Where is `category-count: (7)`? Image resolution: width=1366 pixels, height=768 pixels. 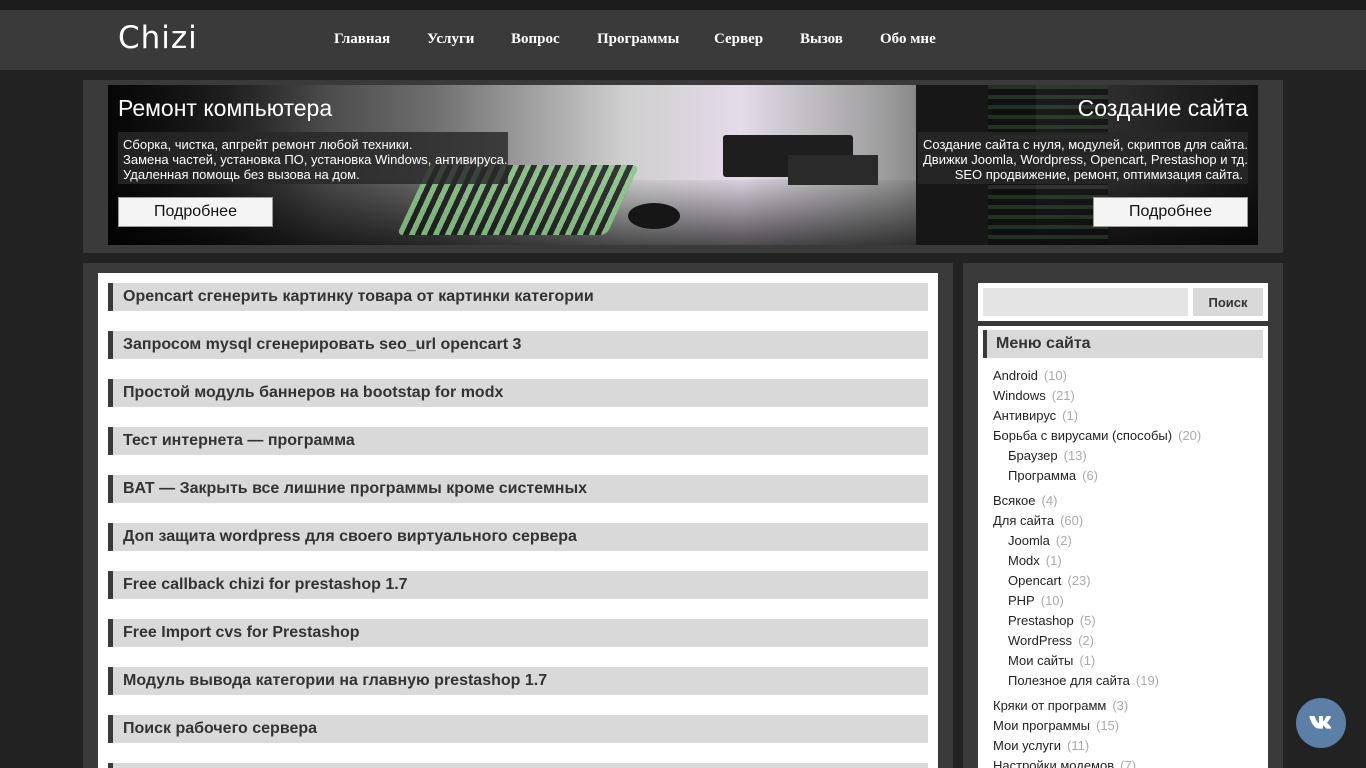
category-count: (7) is located at coordinates (1128, 763).